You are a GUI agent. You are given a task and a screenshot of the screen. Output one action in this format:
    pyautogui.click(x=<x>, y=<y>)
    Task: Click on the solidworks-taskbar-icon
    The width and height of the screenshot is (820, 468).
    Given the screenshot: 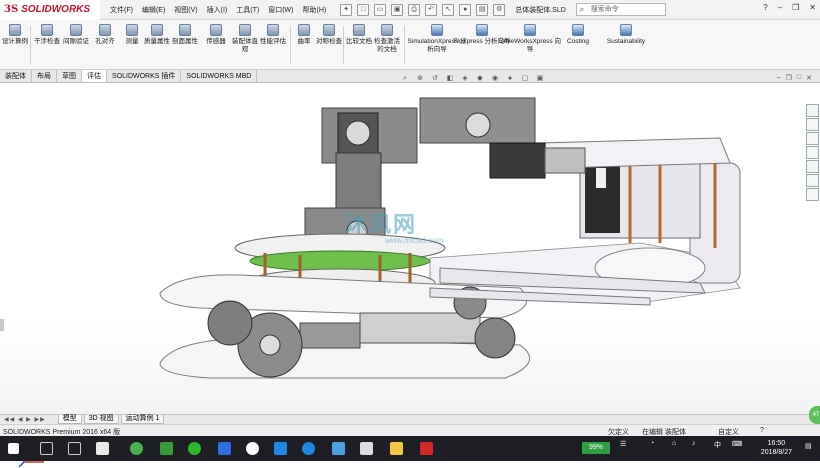 What is the action you would take?
    pyautogui.click(x=426, y=448)
    